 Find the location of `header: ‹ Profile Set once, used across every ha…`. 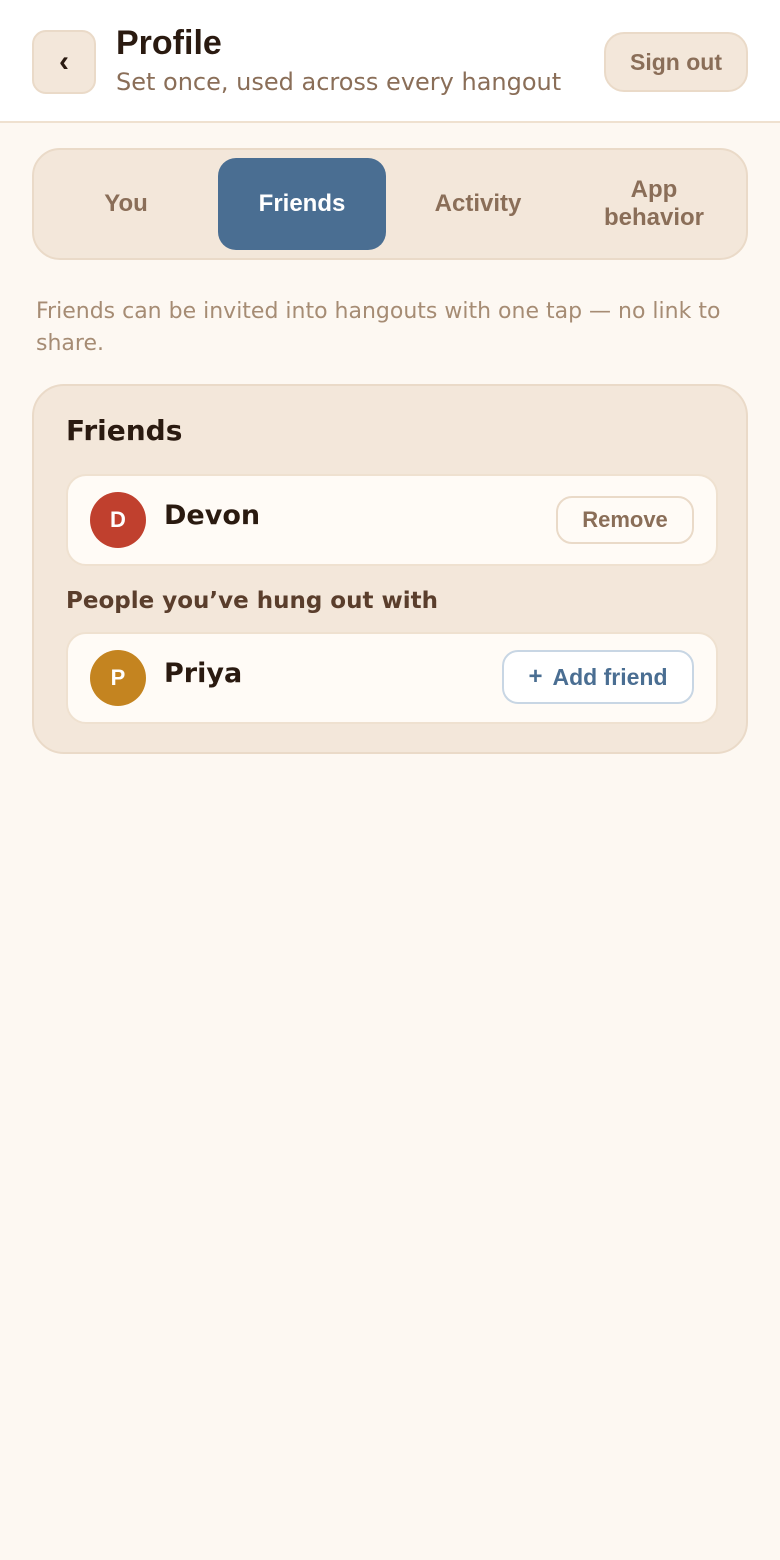

header: ‹ Profile Set once, used across every ha… is located at coordinates (390, 61).